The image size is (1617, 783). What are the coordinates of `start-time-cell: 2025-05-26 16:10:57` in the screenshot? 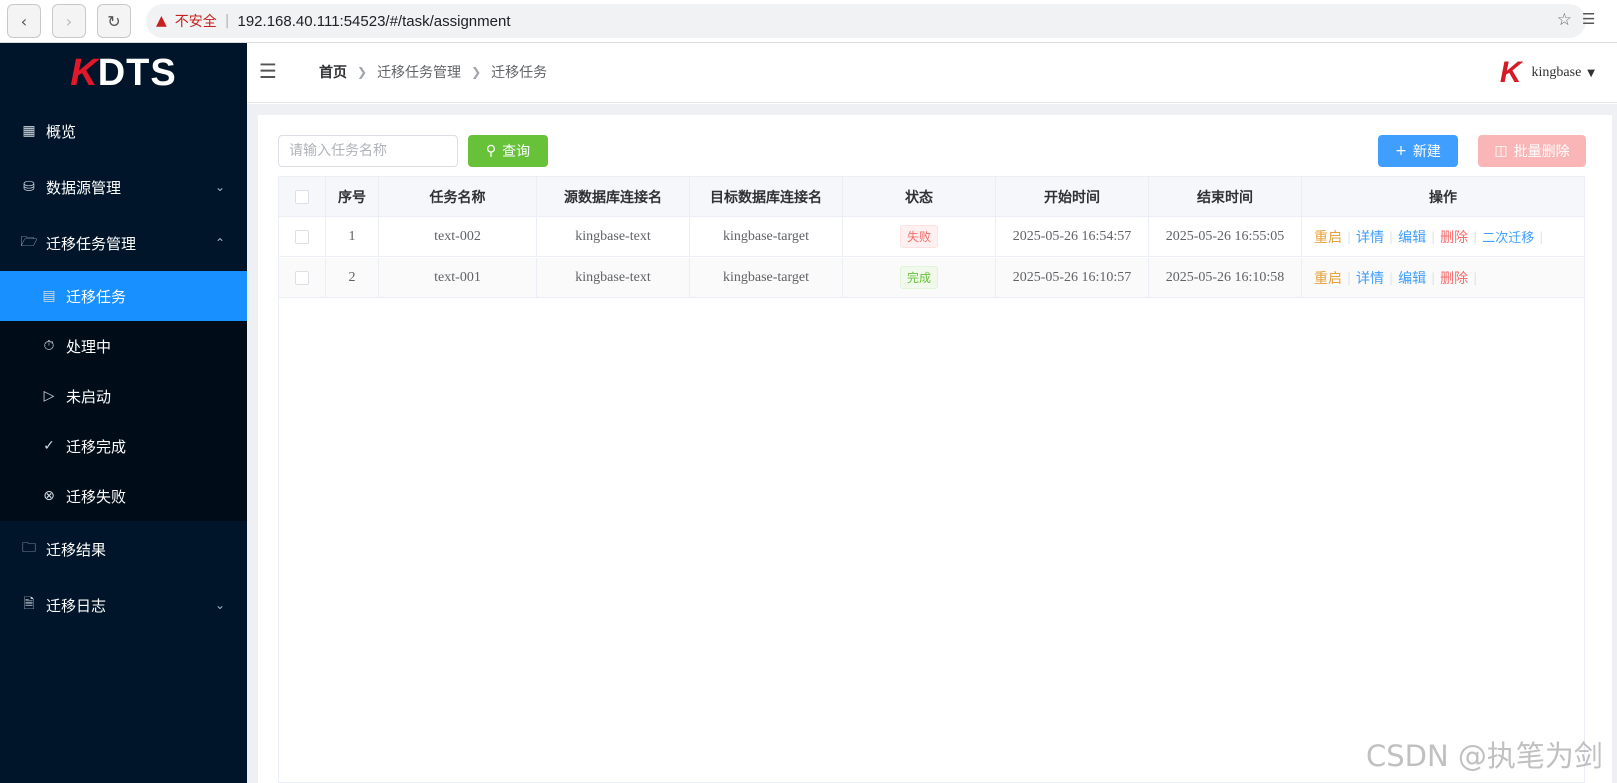 It's located at (1072, 277).